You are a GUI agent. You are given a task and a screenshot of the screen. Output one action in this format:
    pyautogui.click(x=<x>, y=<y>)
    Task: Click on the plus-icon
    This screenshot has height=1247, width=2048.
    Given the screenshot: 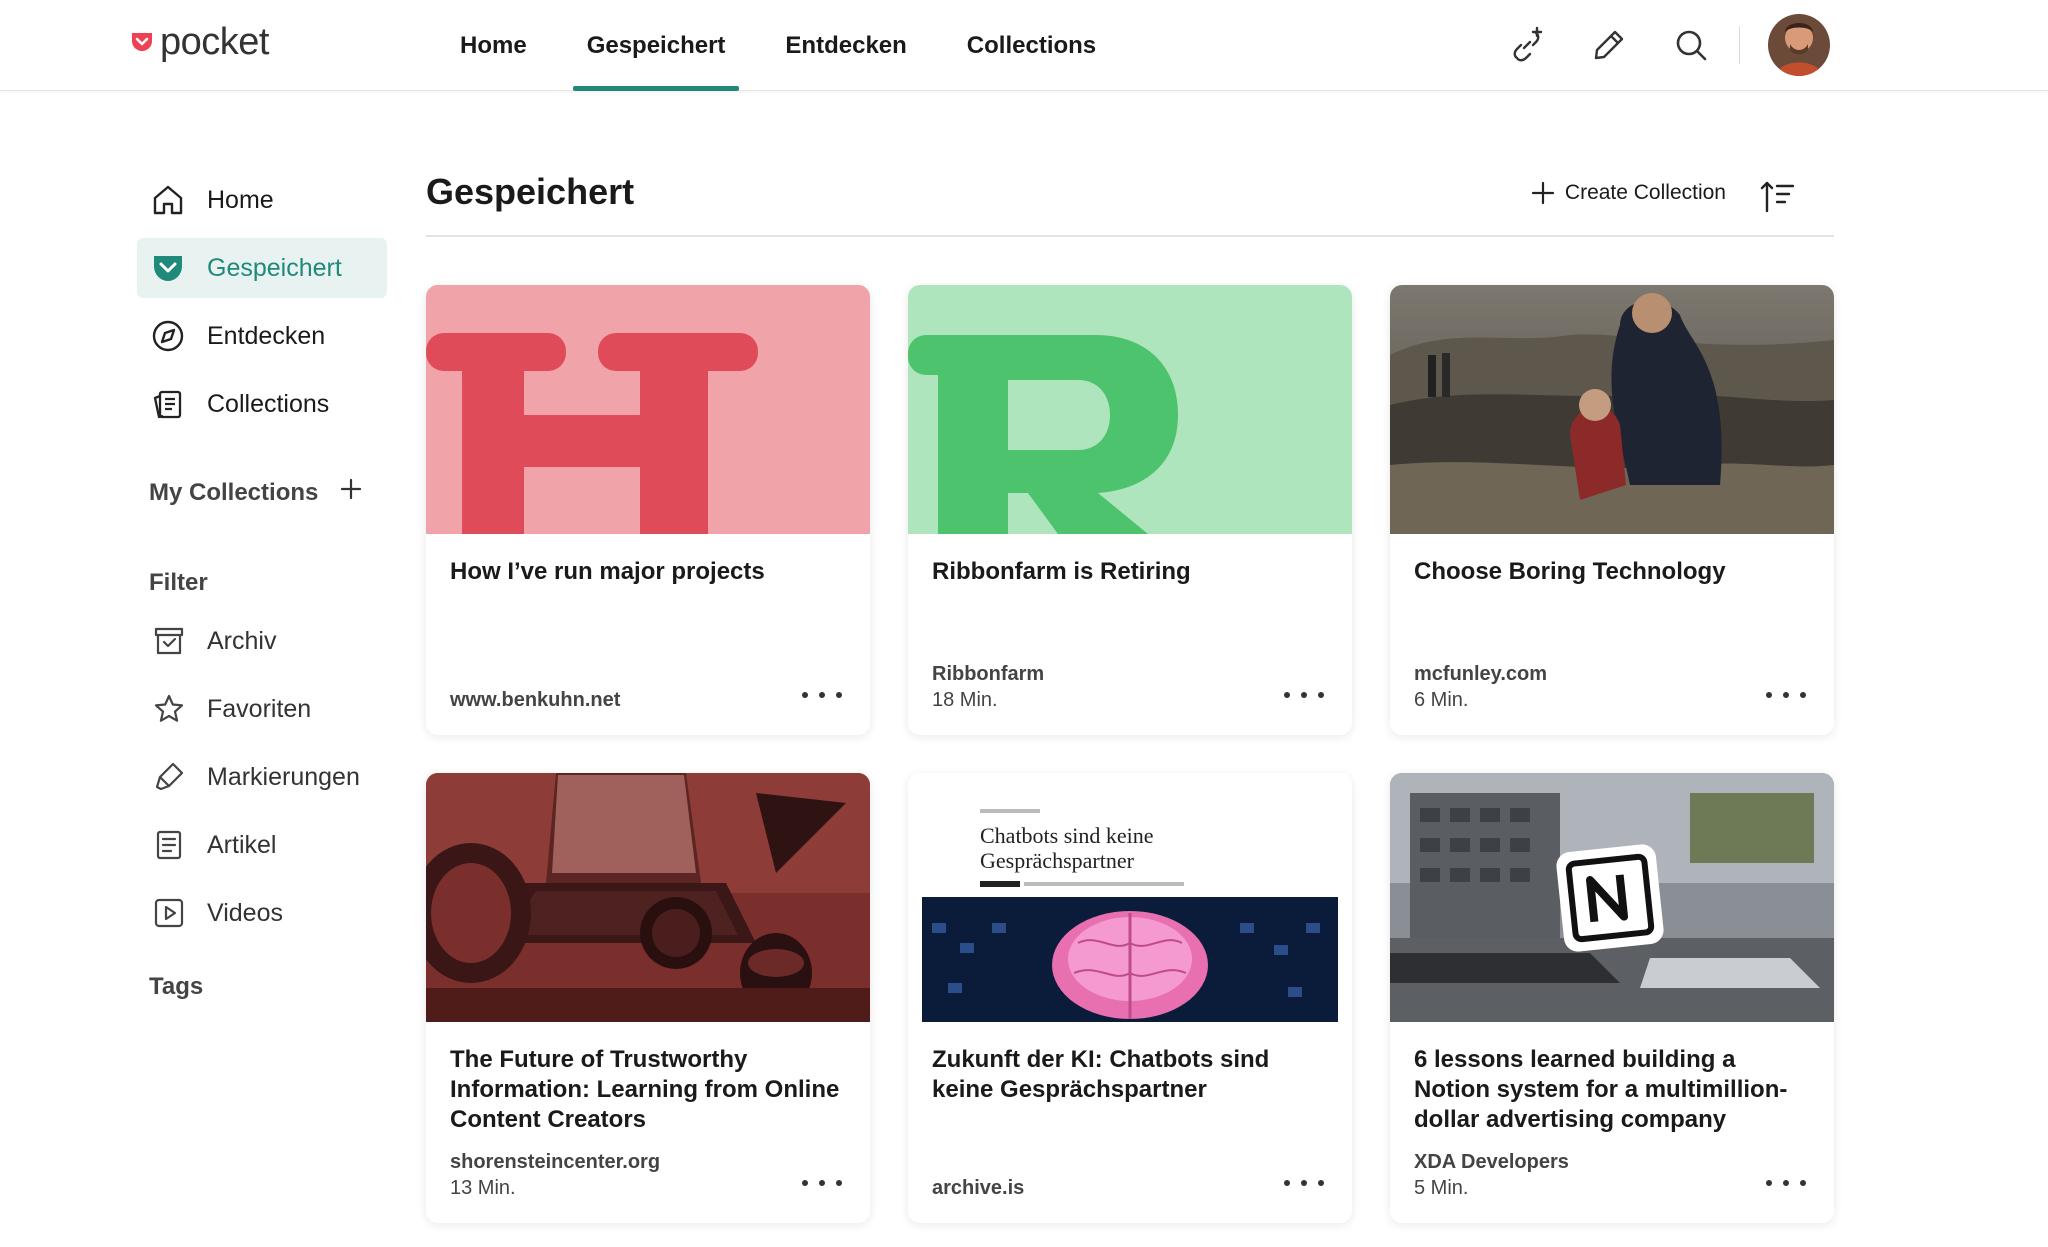 What is the action you would take?
    pyautogui.click(x=1543, y=193)
    